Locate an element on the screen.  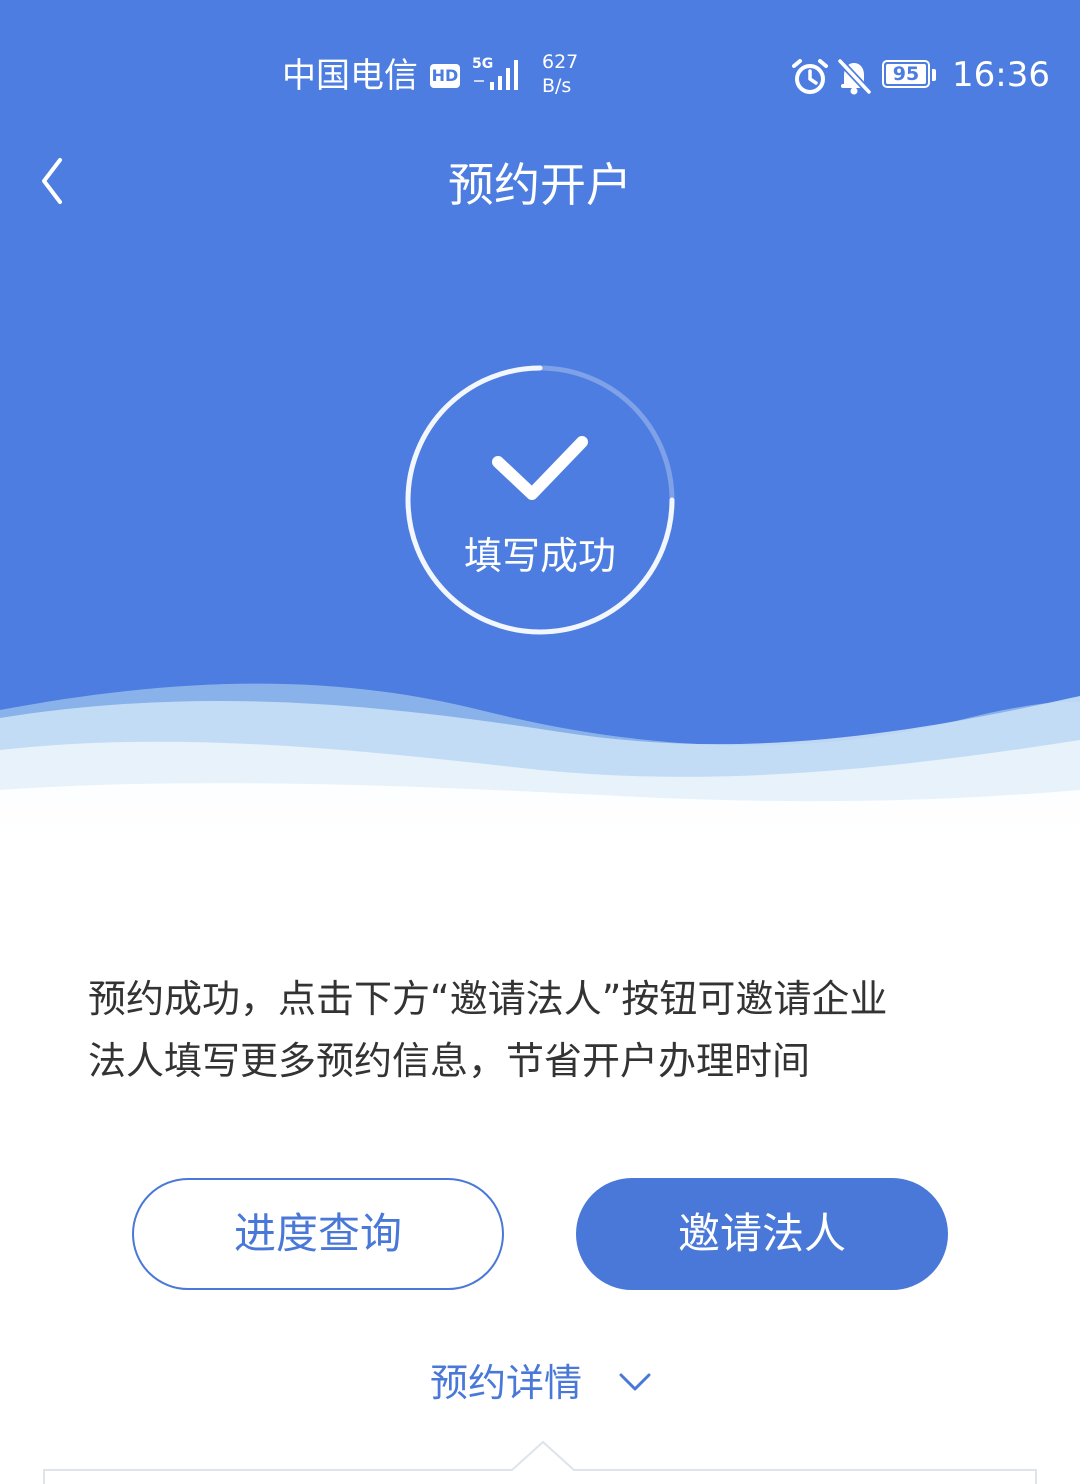
success-ring is located at coordinates (540, 500).